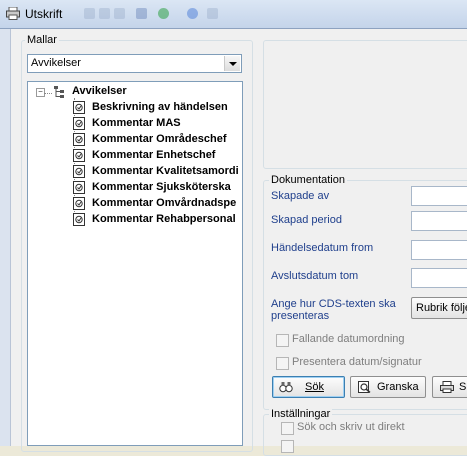  I want to click on left-frame-strip, so click(5, 237).